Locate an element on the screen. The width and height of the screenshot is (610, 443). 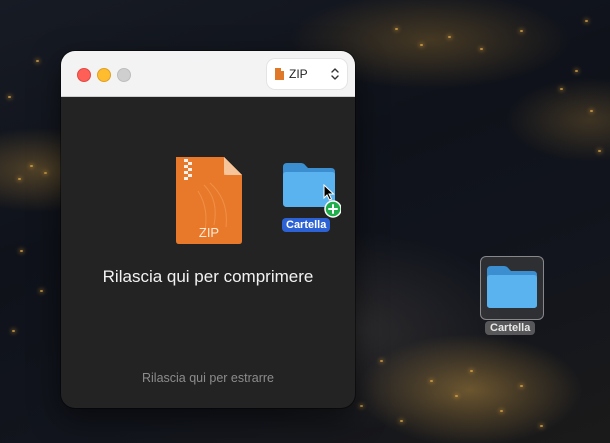
format-select: ZIP is located at coordinates (307, 74).